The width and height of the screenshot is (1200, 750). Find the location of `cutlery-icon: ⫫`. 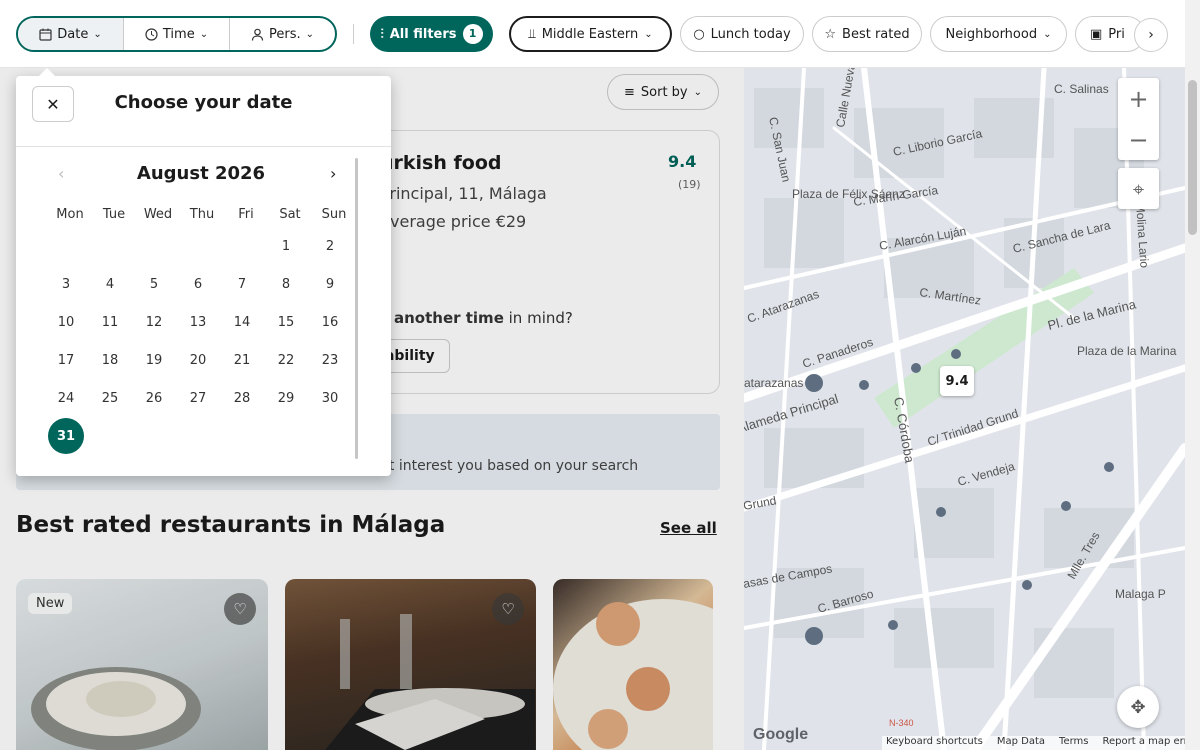

cutlery-icon: ⫫ is located at coordinates (532, 34).